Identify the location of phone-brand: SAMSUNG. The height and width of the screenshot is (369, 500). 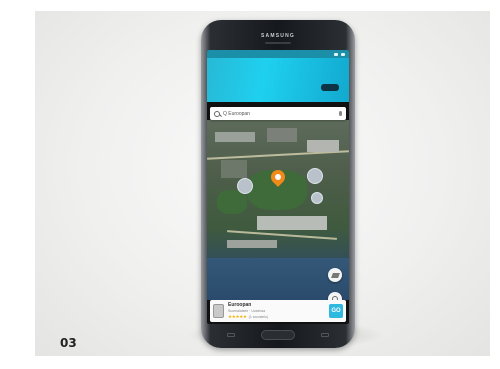
(278, 36).